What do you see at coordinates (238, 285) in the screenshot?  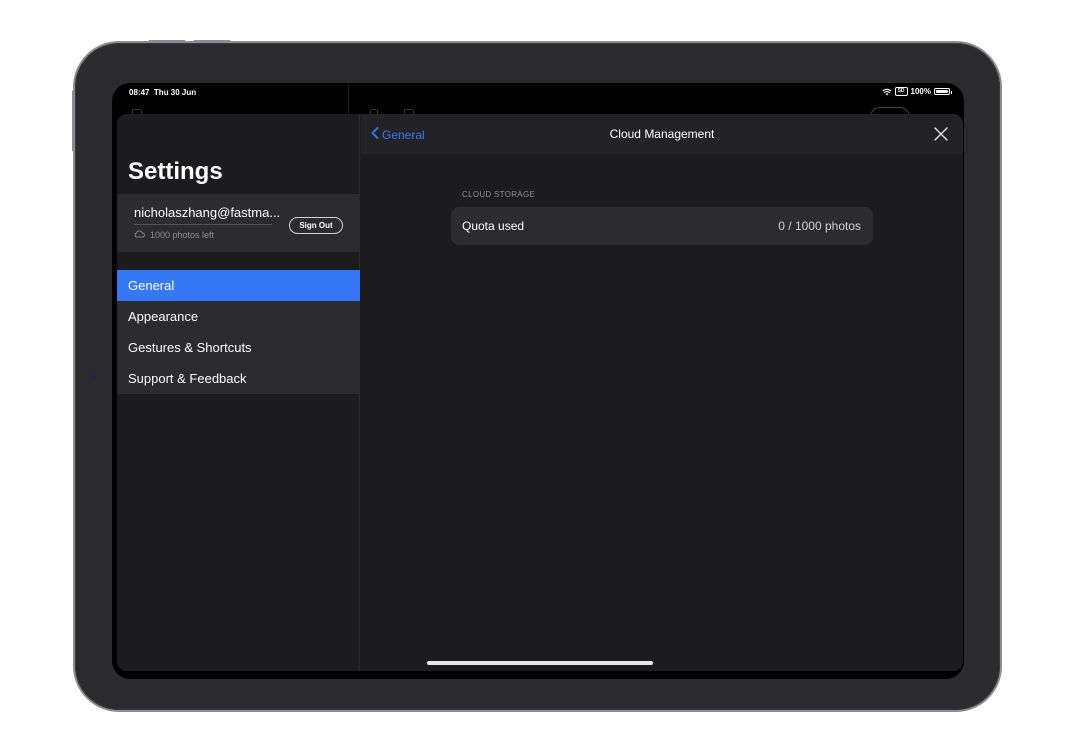 I see `sidebar-item-general: General` at bounding box center [238, 285].